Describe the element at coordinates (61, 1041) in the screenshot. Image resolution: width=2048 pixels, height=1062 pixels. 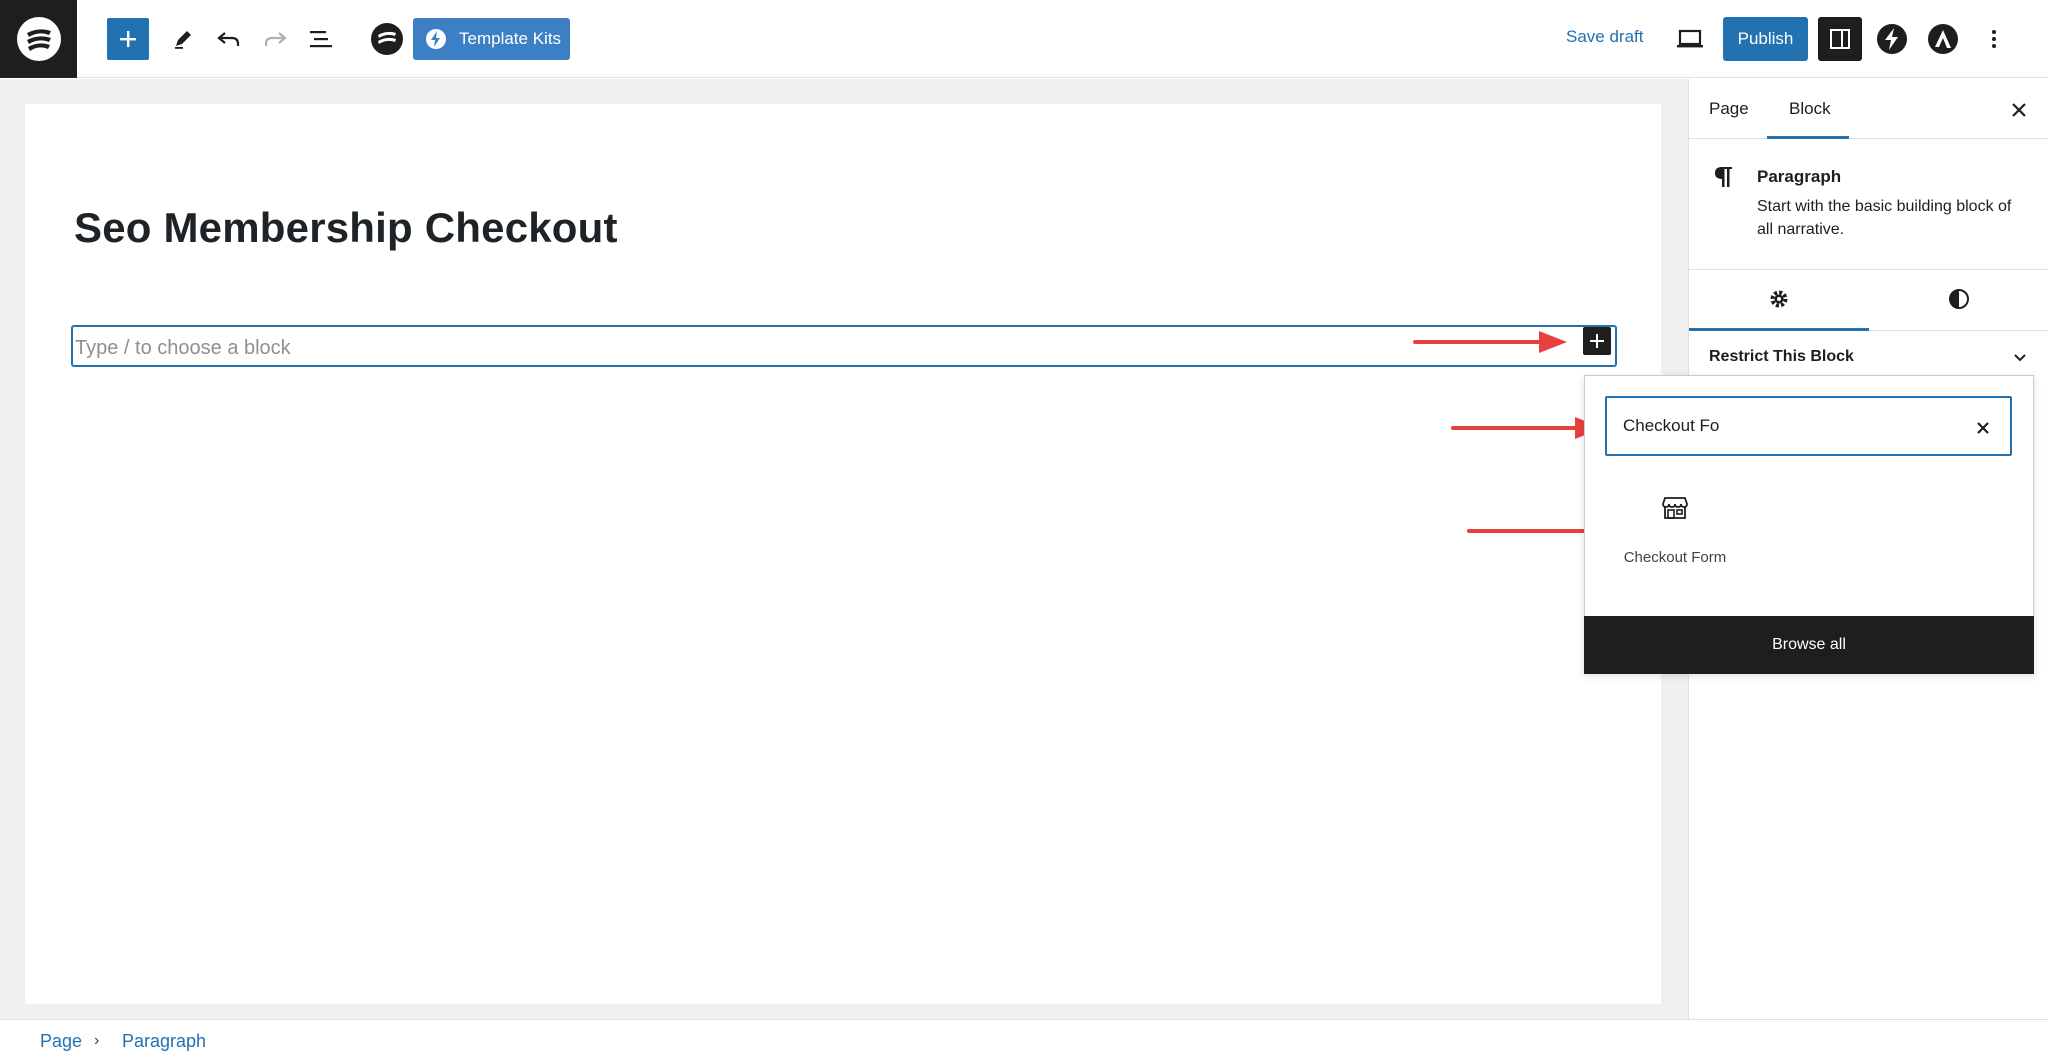
I see `breadcrumb-item-page: Page` at that location.